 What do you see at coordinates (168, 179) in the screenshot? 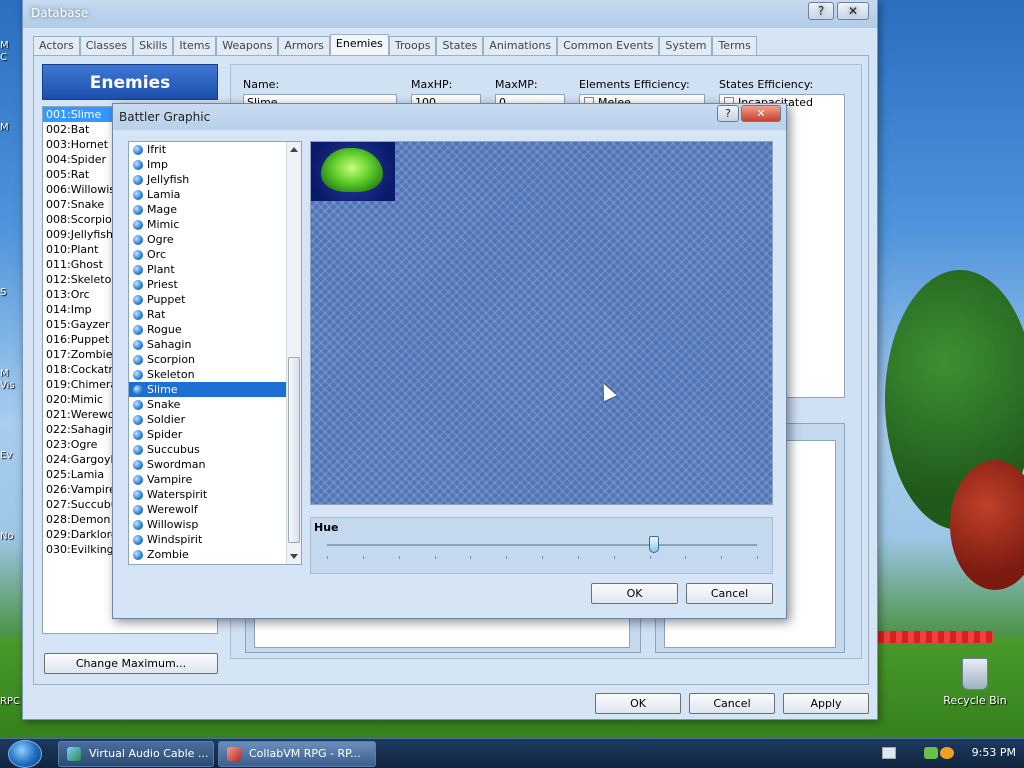
I see `graphic-item-label: Jellyfish` at bounding box center [168, 179].